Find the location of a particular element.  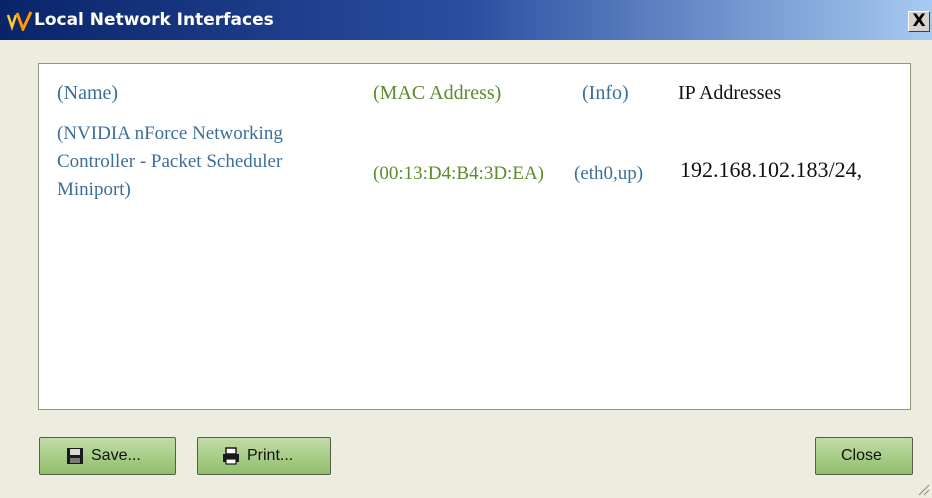

row-info: (eth0,up) is located at coordinates (609, 173).